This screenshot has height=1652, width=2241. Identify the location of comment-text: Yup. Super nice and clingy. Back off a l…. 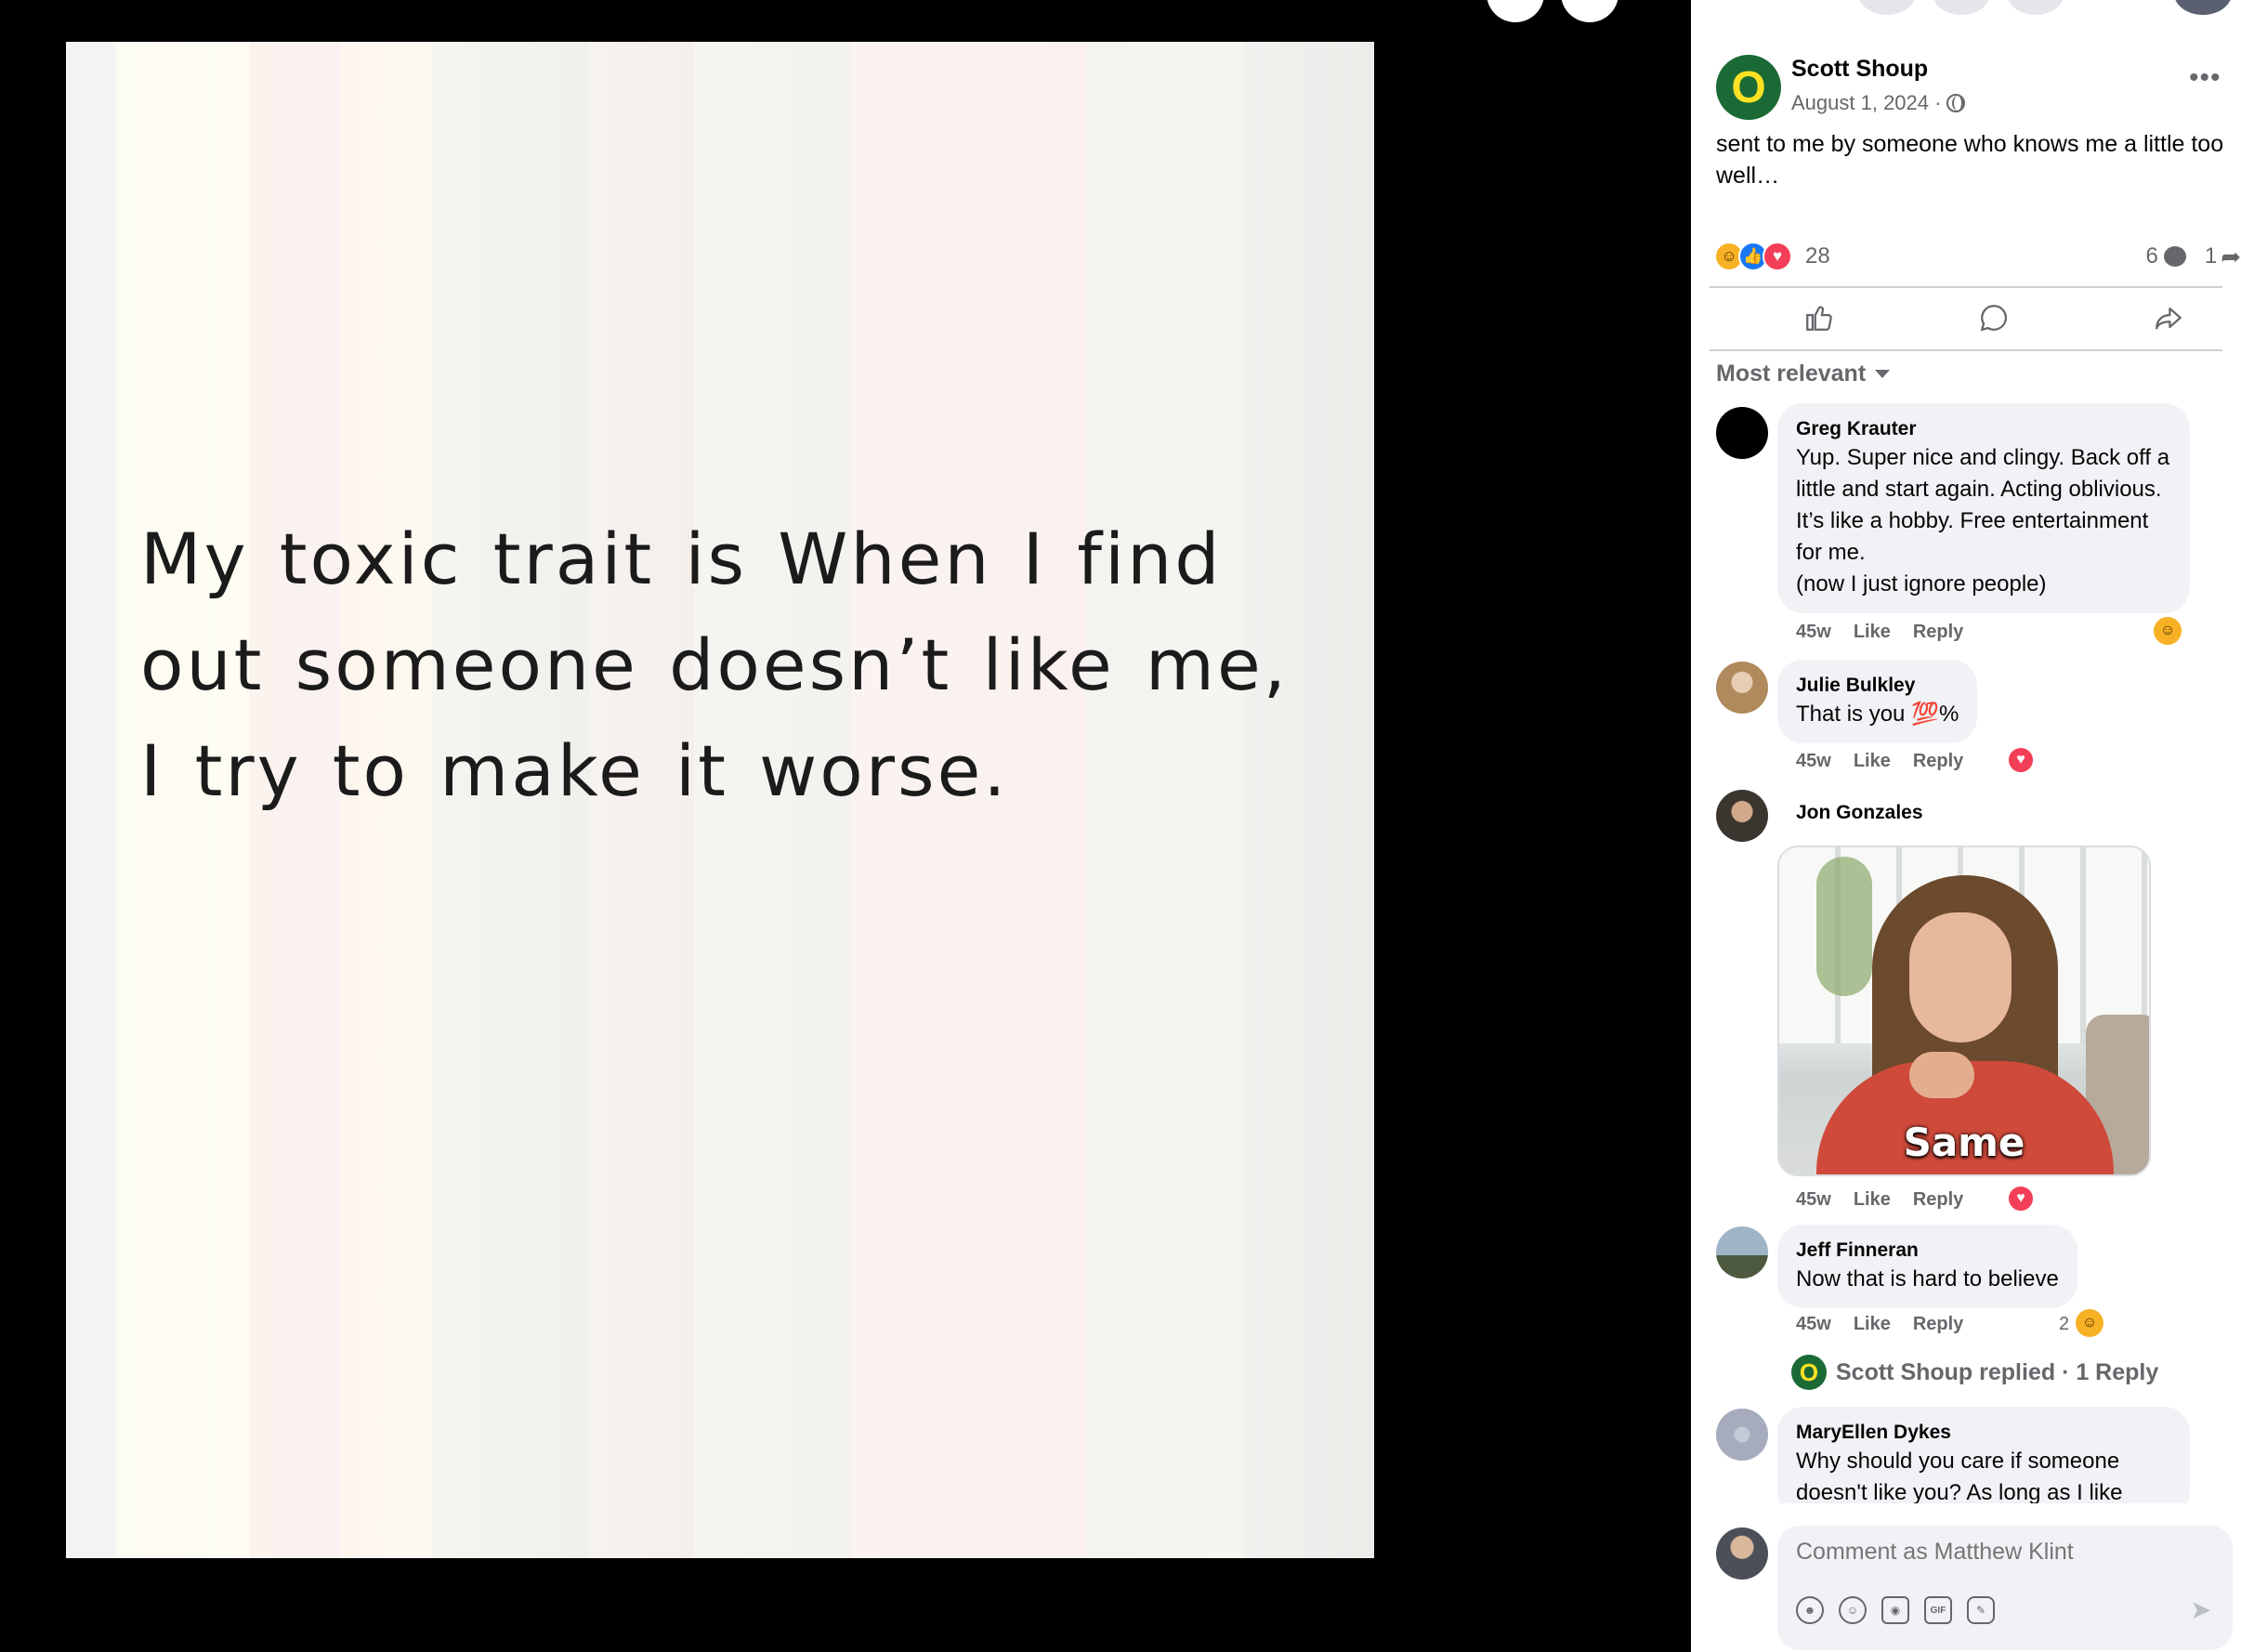
(1983, 521).